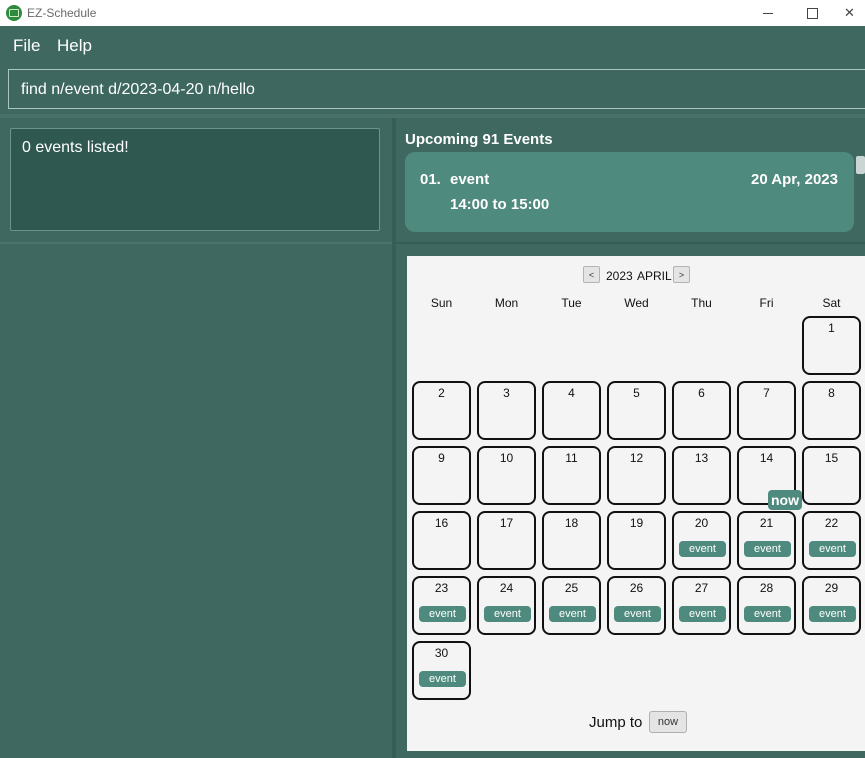 The width and height of the screenshot is (865, 758). I want to click on calendar-day-cell: 16, so click(441, 540).